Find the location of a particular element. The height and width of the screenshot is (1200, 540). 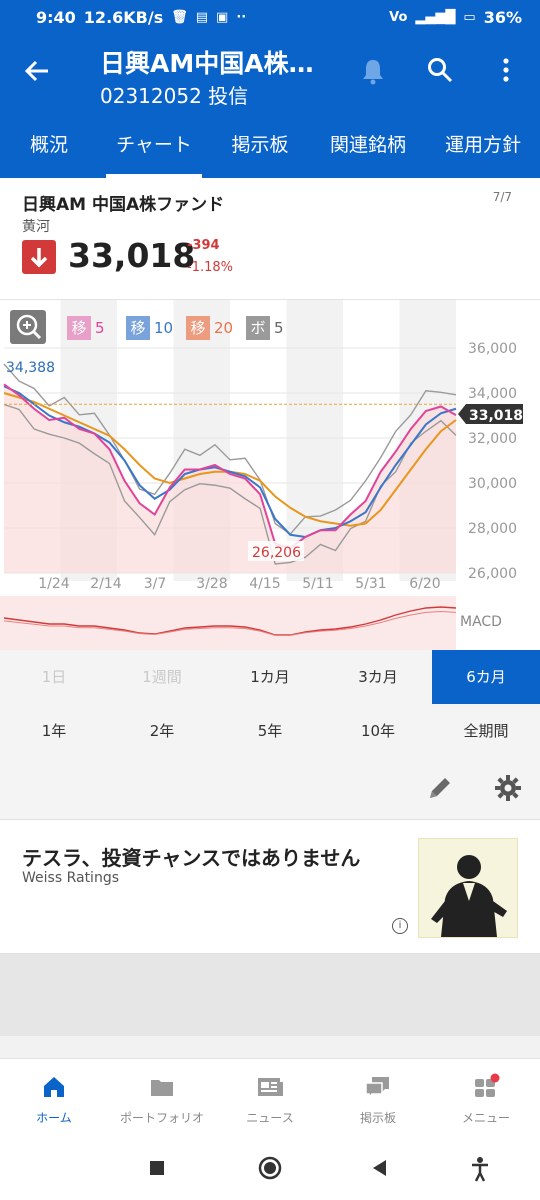

battery-percent: 36% is located at coordinates (502, 17).